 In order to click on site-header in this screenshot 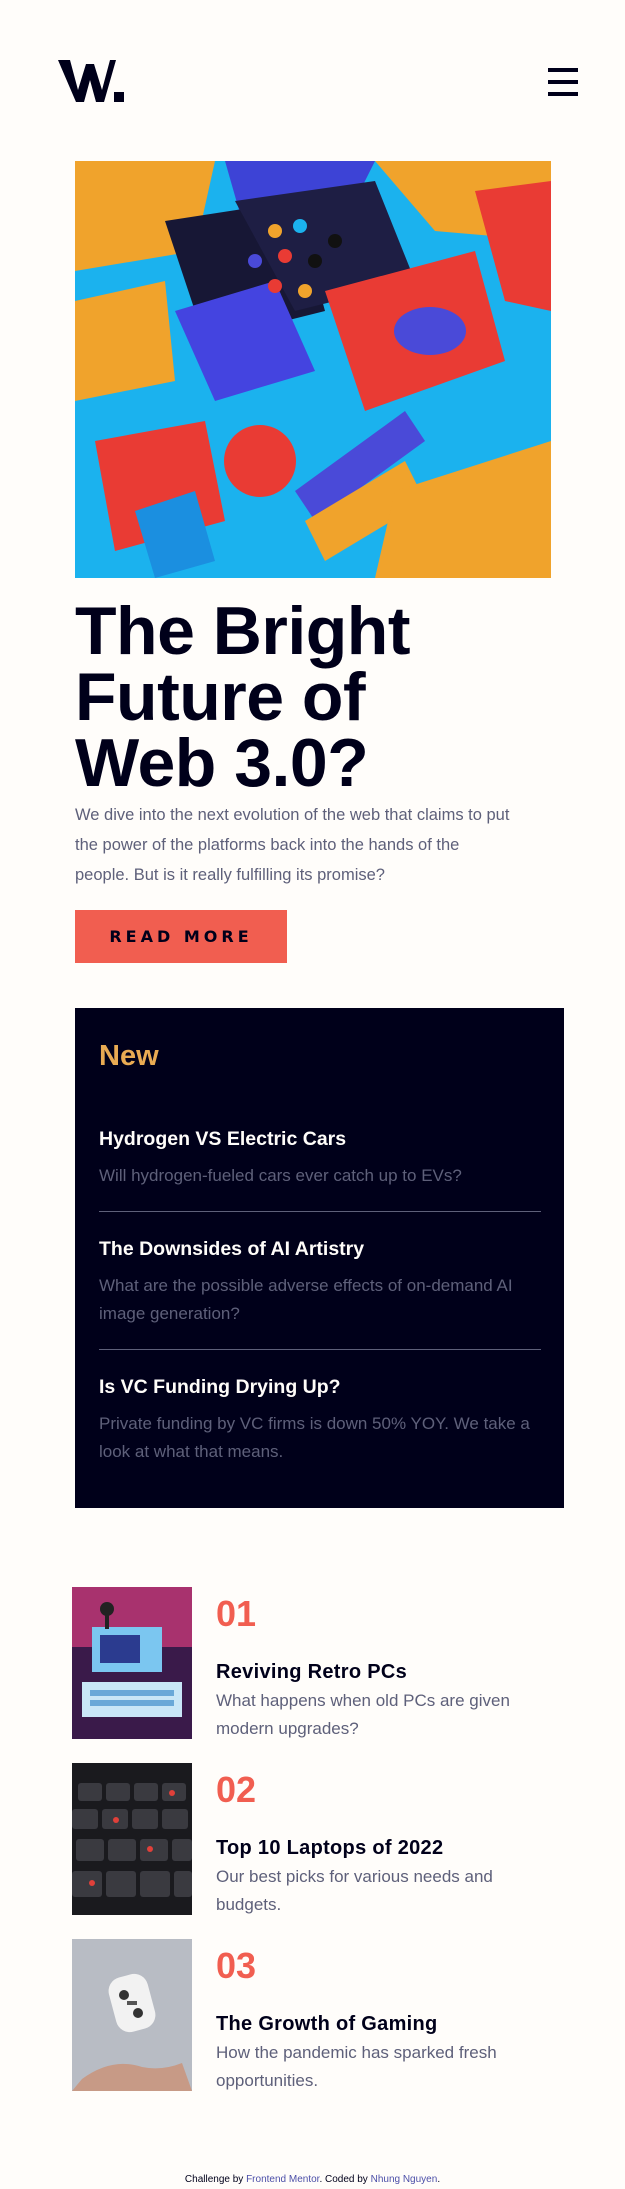, I will do `click(312, 85)`.